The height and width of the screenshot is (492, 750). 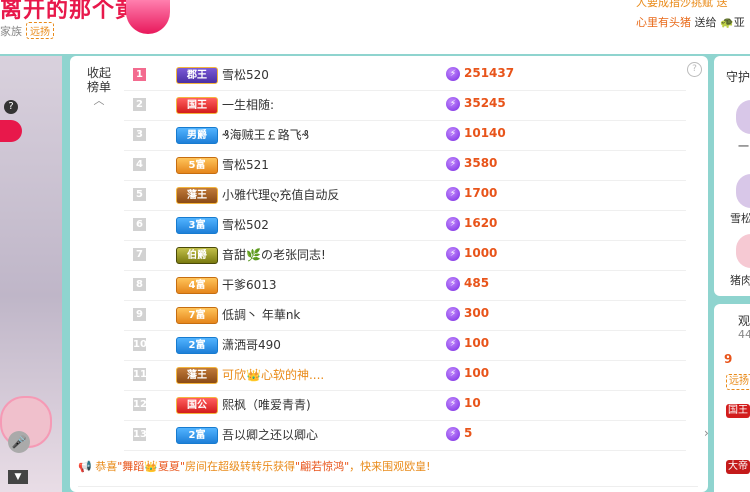 What do you see at coordinates (739, 22) in the screenshot?
I see `notice-tail: 亚` at bounding box center [739, 22].